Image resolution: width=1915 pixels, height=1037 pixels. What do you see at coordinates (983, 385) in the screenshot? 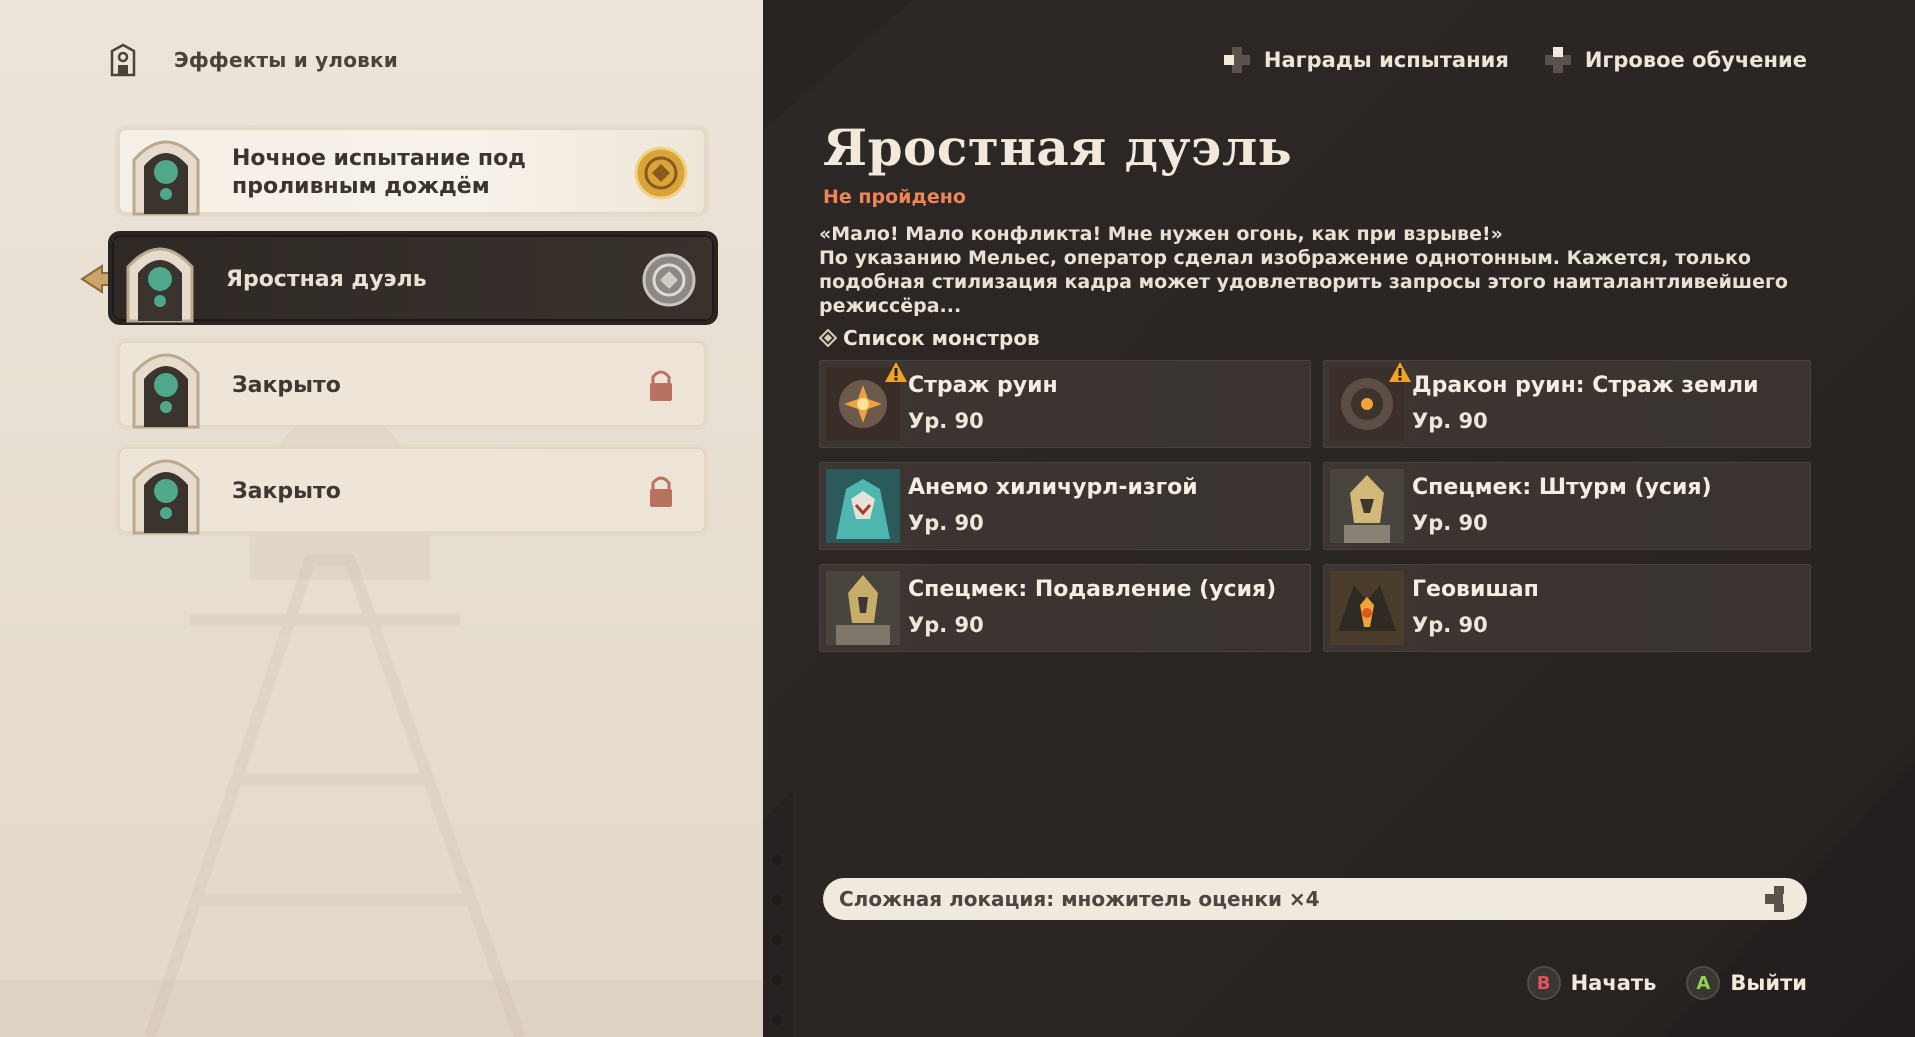
I see `monster-name: Страж руин` at bounding box center [983, 385].